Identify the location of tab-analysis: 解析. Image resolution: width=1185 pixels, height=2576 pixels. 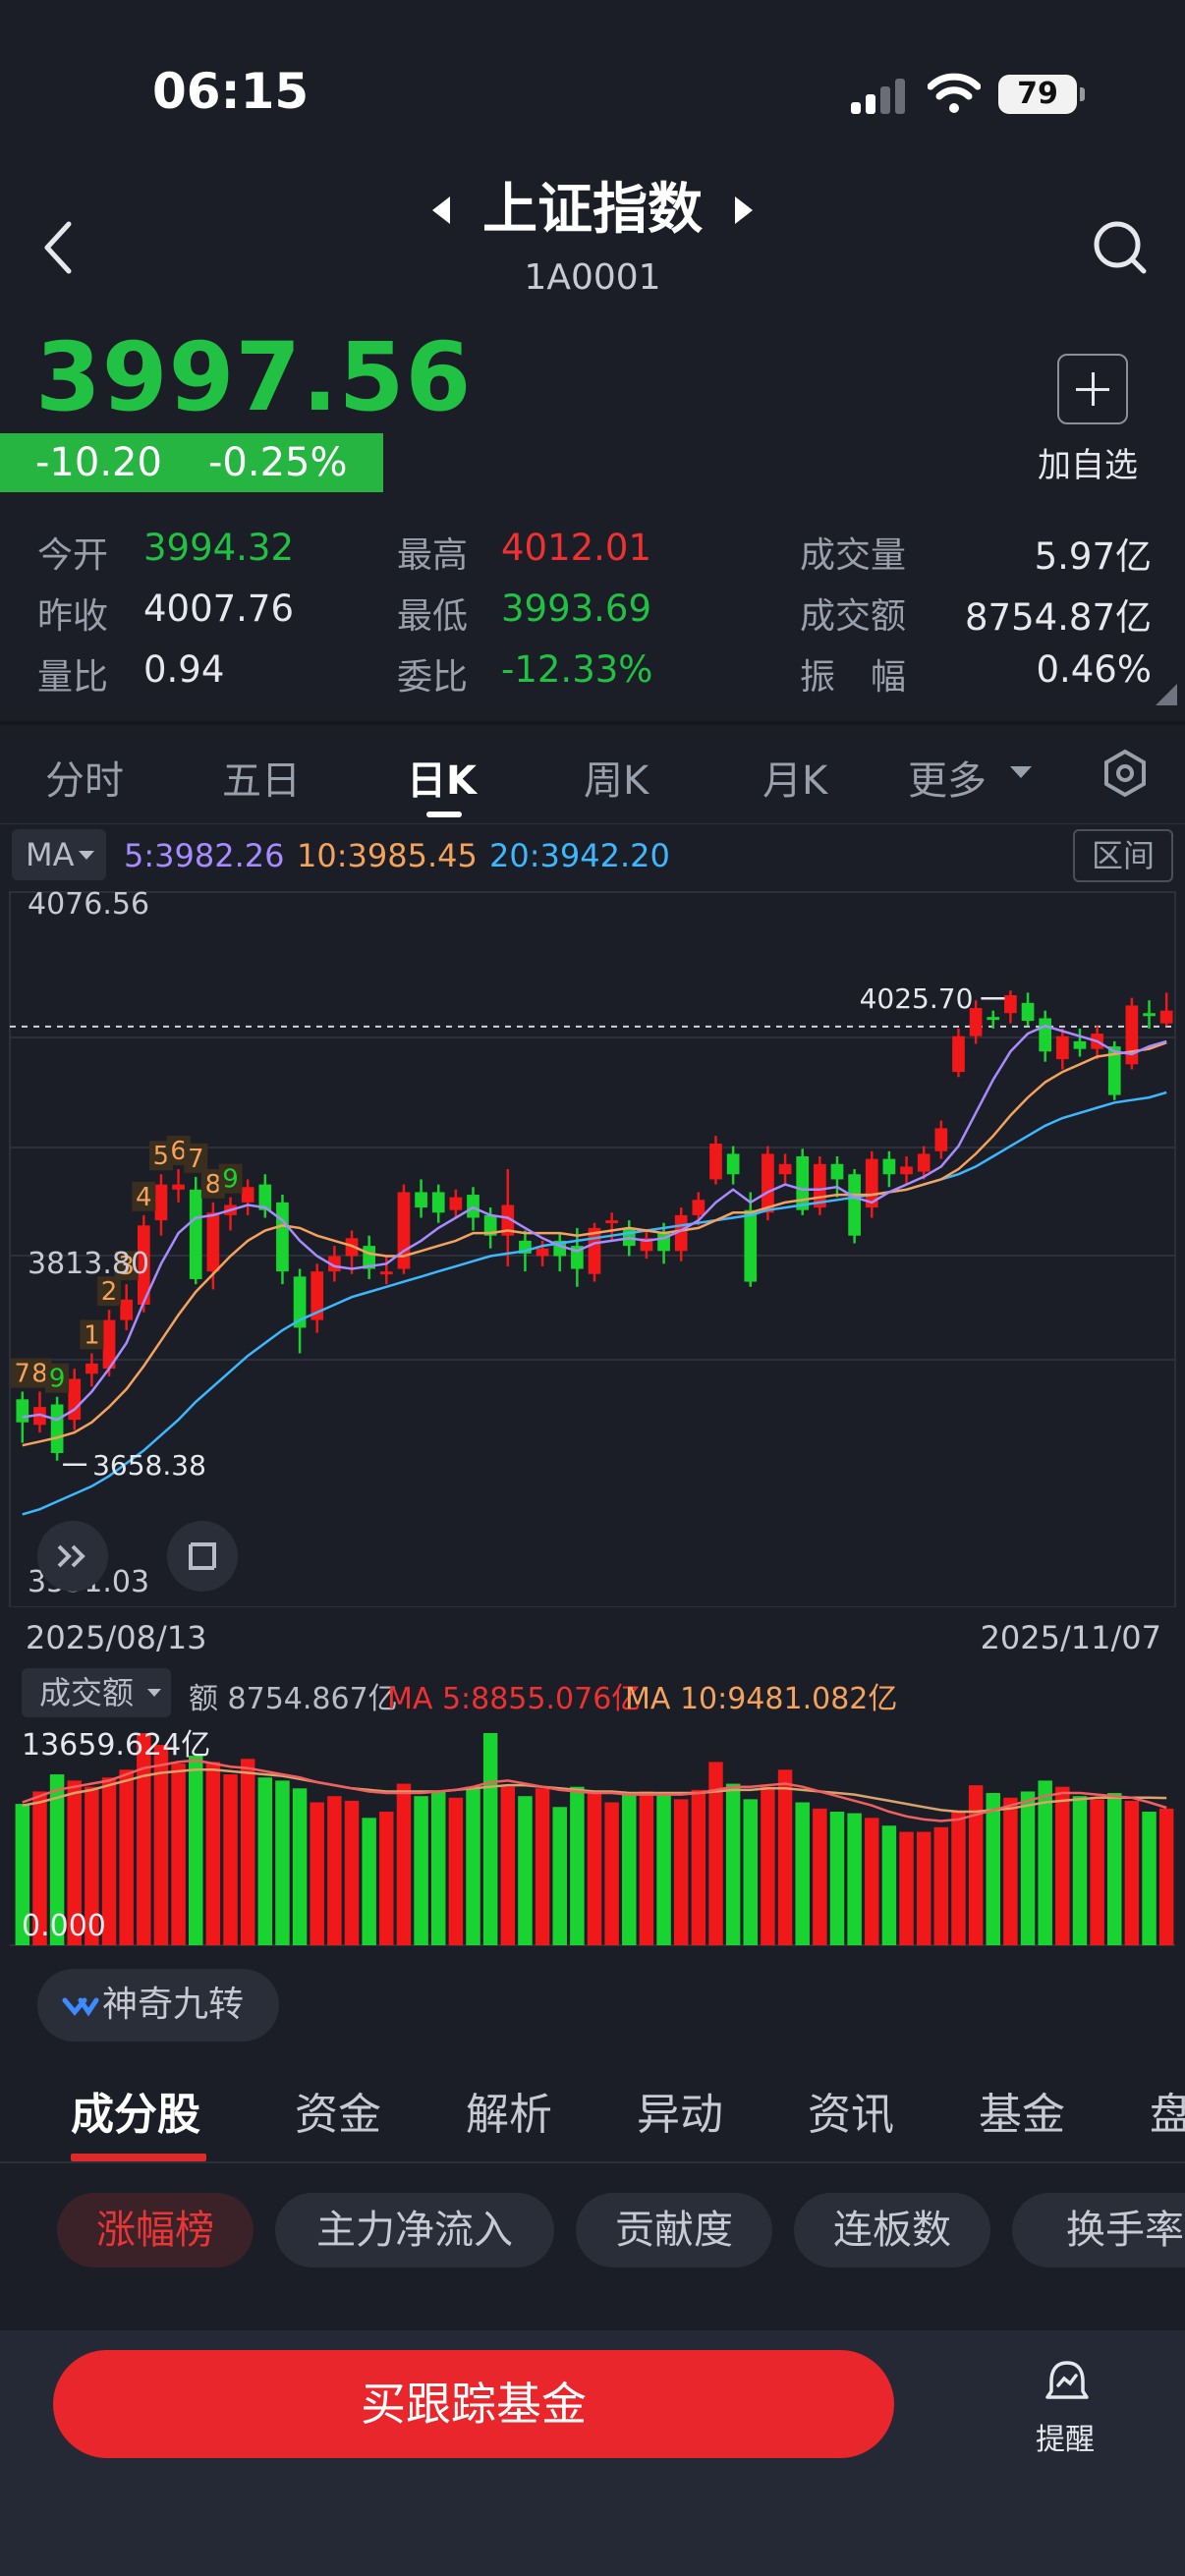
(509, 2110).